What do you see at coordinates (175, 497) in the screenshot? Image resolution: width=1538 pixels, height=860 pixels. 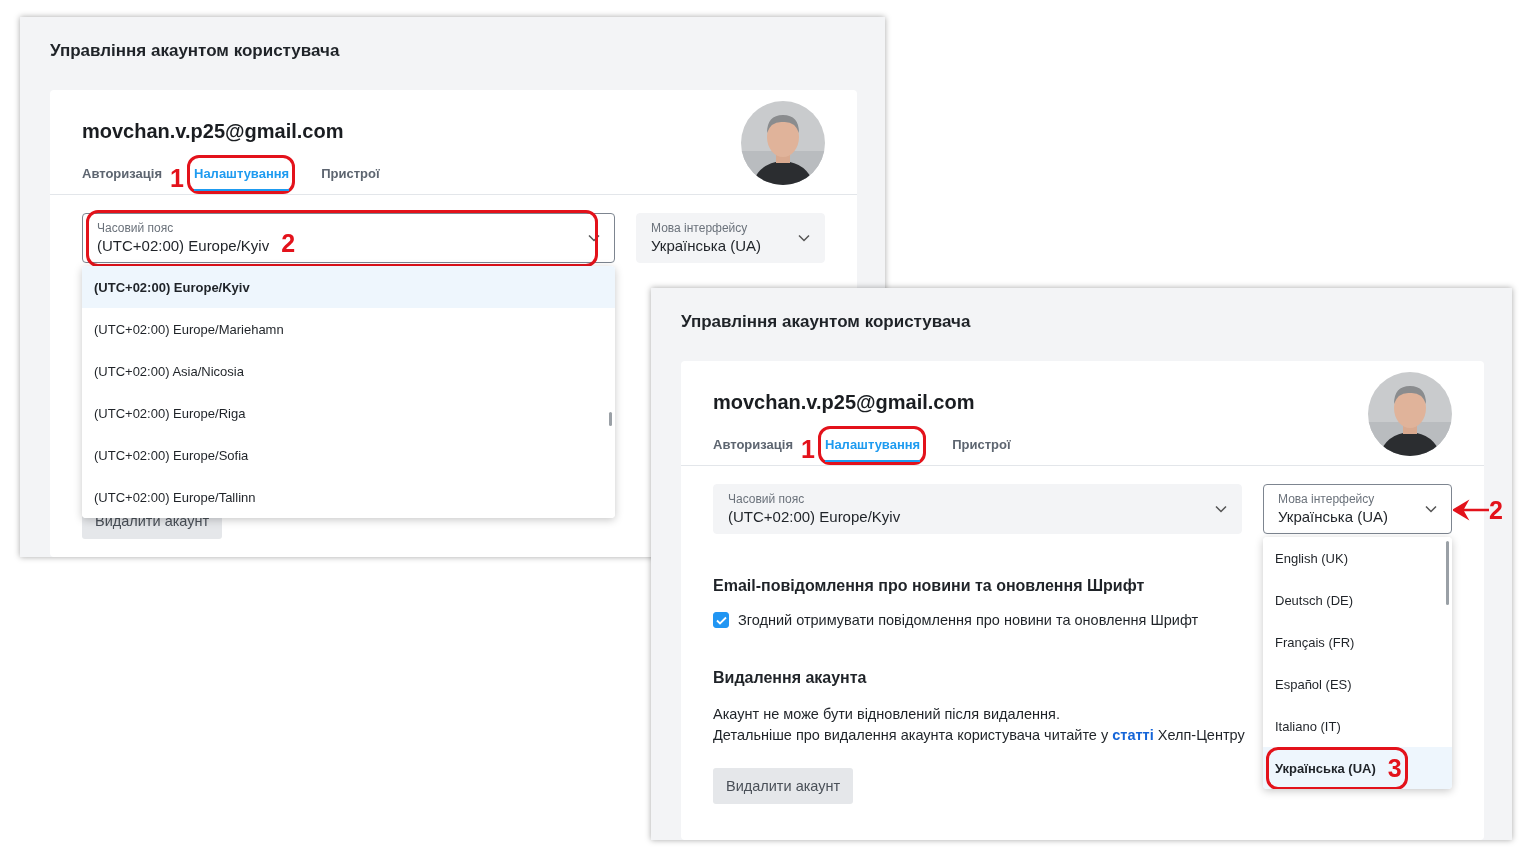 I see `option-label: (UTC+02:00) Europe/Tallinn` at bounding box center [175, 497].